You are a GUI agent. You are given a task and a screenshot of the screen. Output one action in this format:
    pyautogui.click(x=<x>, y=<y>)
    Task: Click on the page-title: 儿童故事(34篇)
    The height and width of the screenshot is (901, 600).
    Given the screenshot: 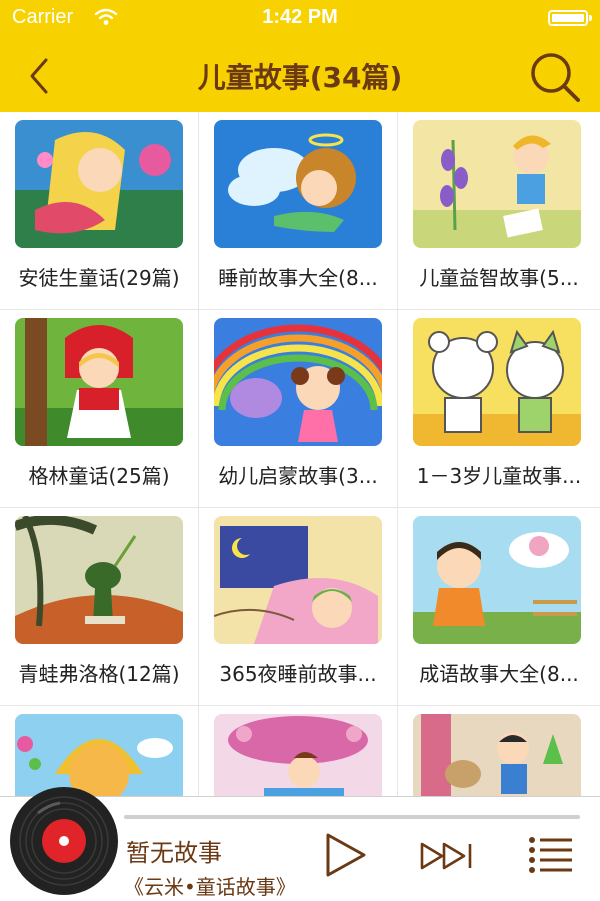 What is the action you would take?
    pyautogui.click(x=300, y=77)
    